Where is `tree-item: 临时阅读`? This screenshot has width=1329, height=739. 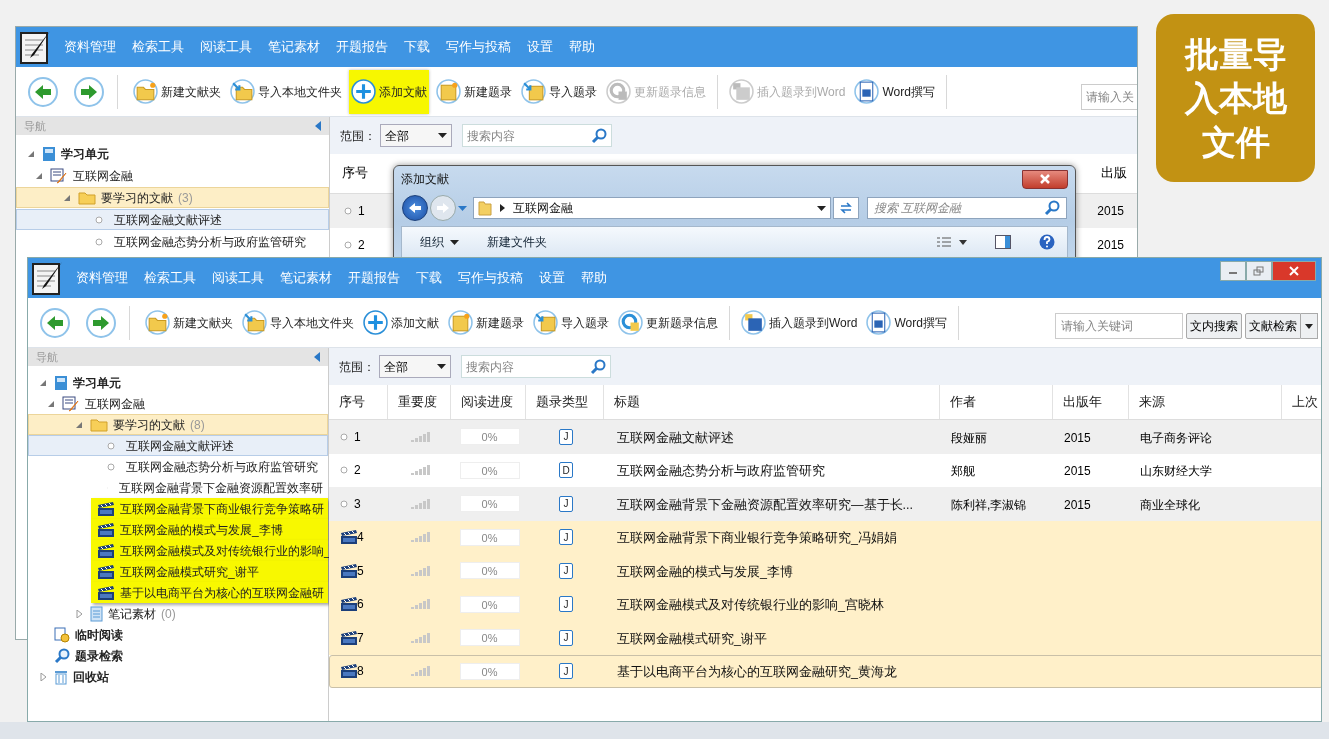 tree-item: 临时阅读 is located at coordinates (178, 634).